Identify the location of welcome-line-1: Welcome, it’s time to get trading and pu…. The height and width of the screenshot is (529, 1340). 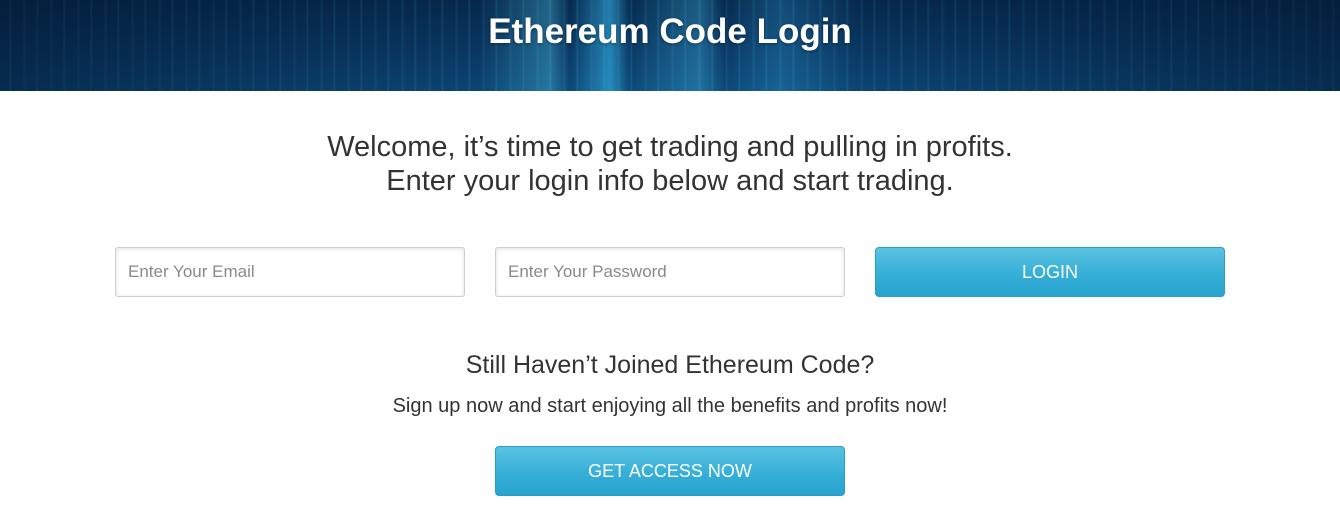
(670, 147).